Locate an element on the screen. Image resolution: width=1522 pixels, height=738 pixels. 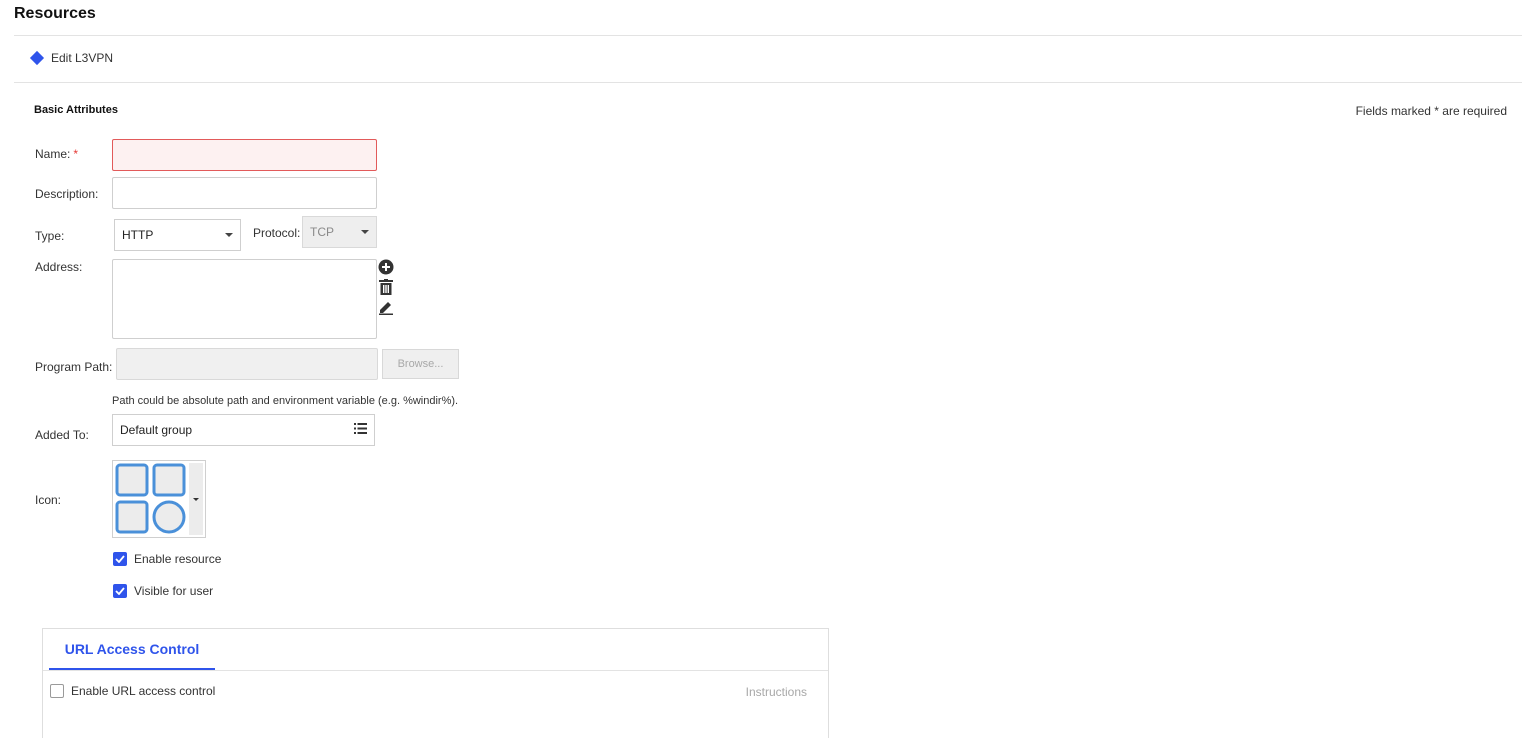
enable-resource-row: Enable resource is located at coordinates (167, 559).